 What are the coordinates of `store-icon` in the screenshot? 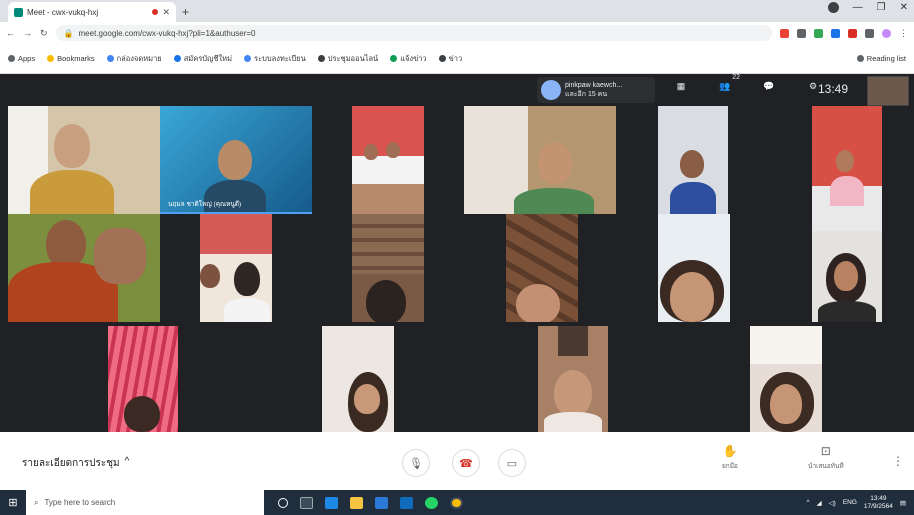 It's located at (381, 502).